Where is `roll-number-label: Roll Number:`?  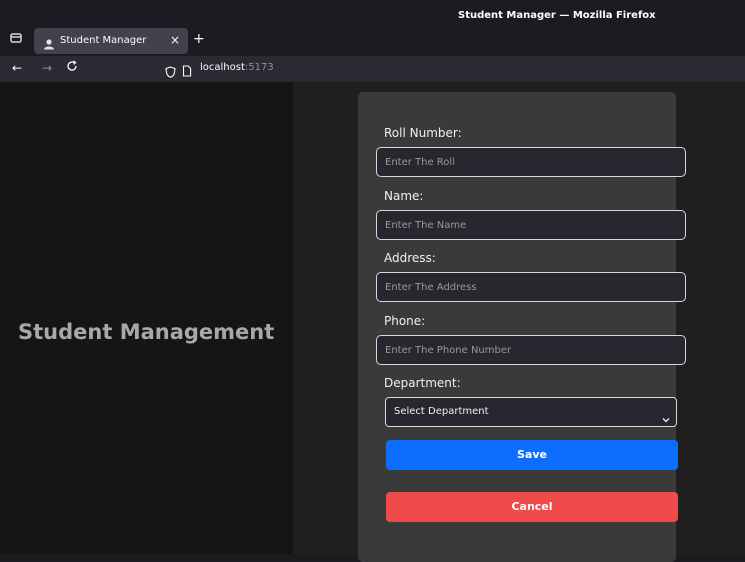 roll-number-label: Roll Number: is located at coordinates (423, 133).